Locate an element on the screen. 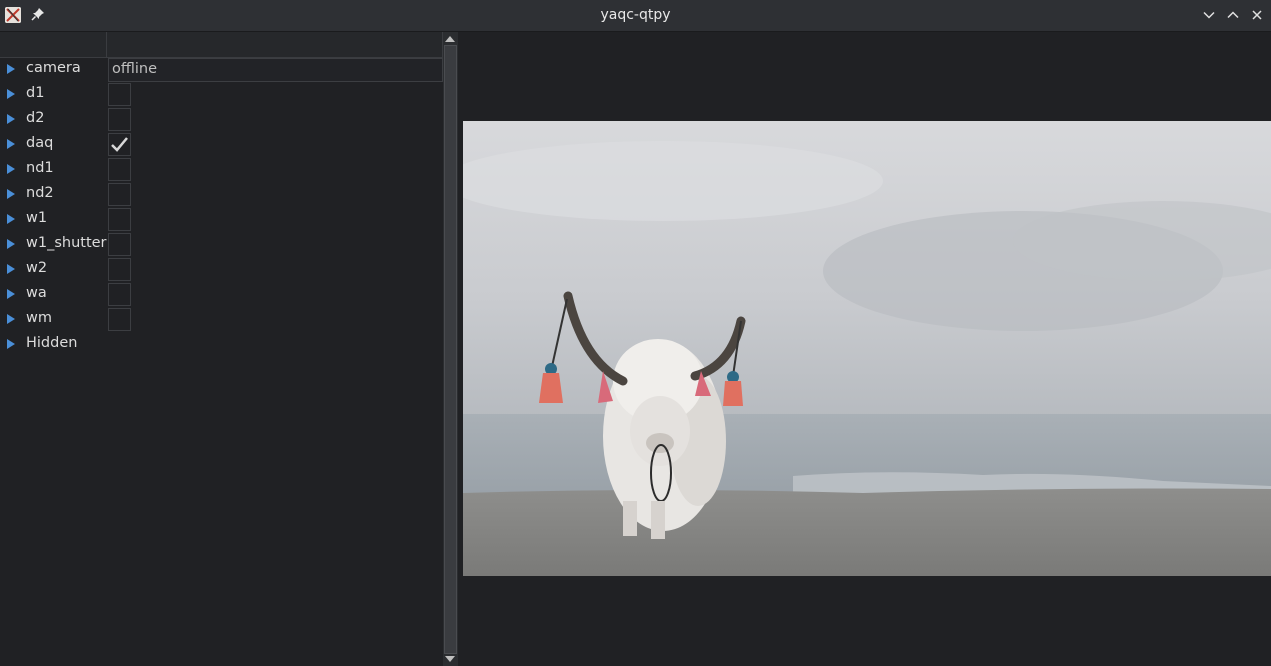 Image resolution: width=1271 pixels, height=666 pixels. tree-row-label: camera is located at coordinates (53, 68).